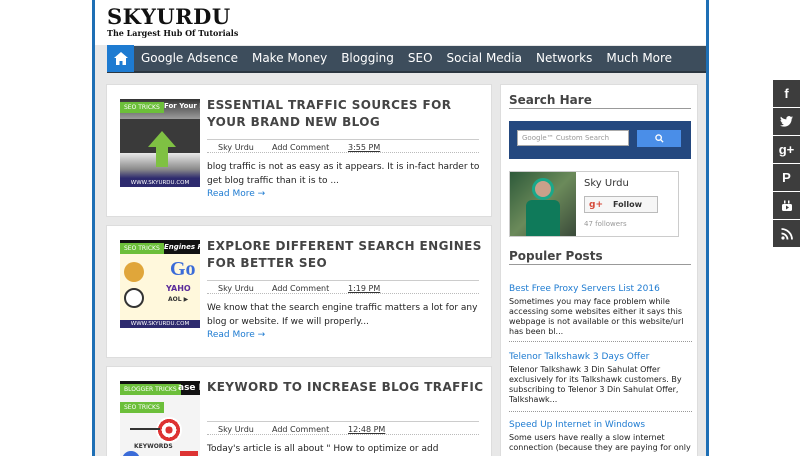 This screenshot has height=456, width=800. I want to click on nav-item-blogging: Blogging, so click(367, 58).